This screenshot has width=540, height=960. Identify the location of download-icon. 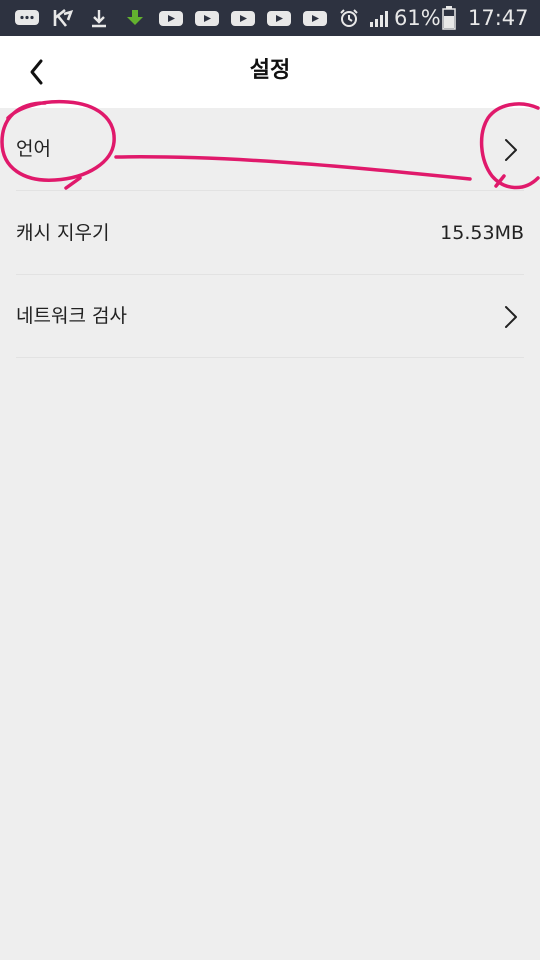
(99, 19).